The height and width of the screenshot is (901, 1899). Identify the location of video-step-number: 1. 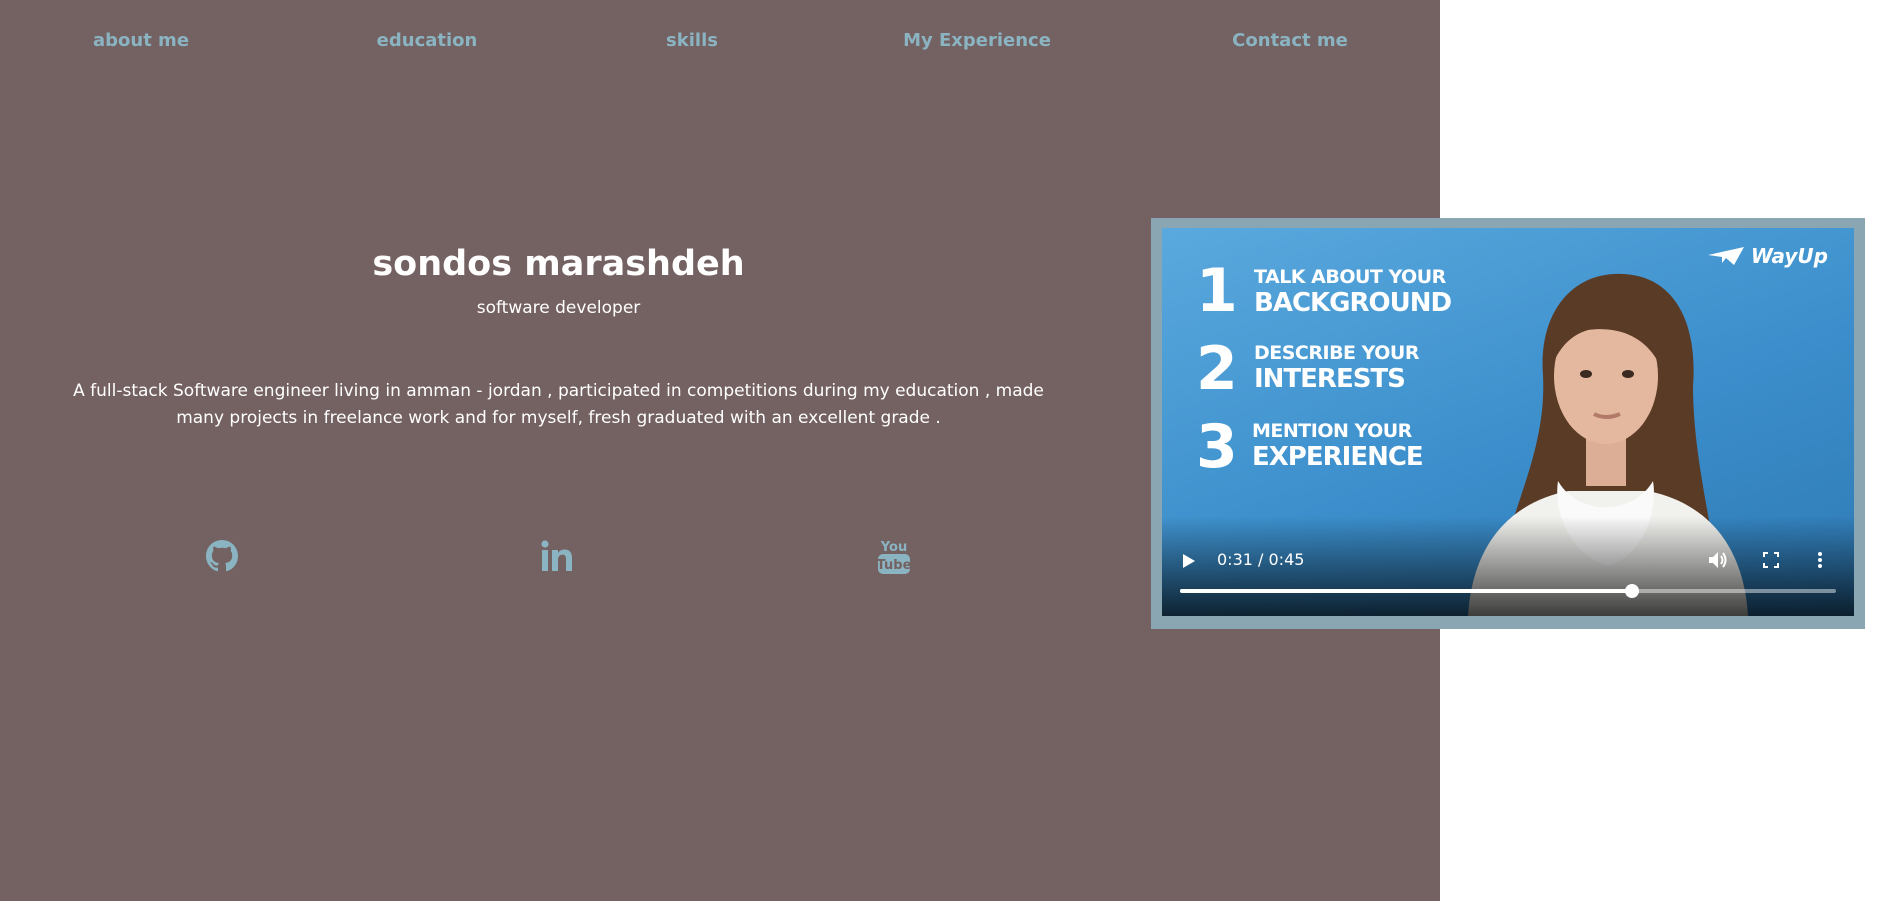
(1217, 291).